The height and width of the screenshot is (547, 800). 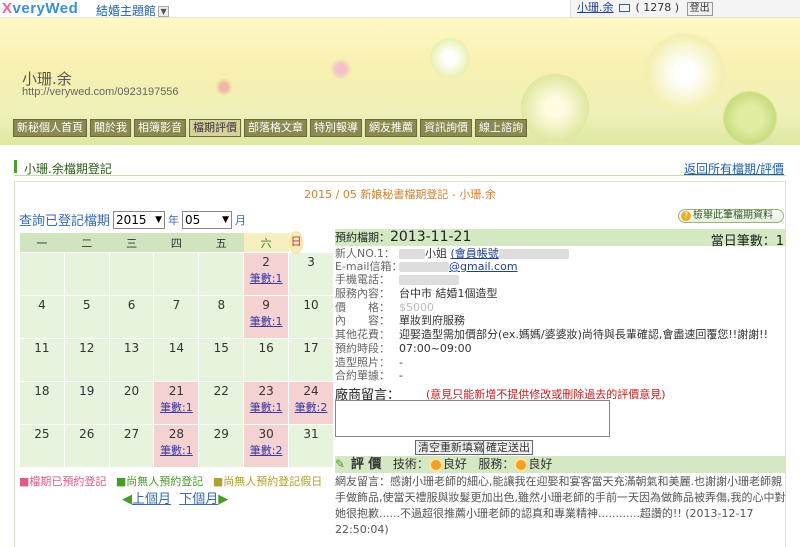 I want to click on mail-count: ( 1278 ), so click(x=658, y=7).